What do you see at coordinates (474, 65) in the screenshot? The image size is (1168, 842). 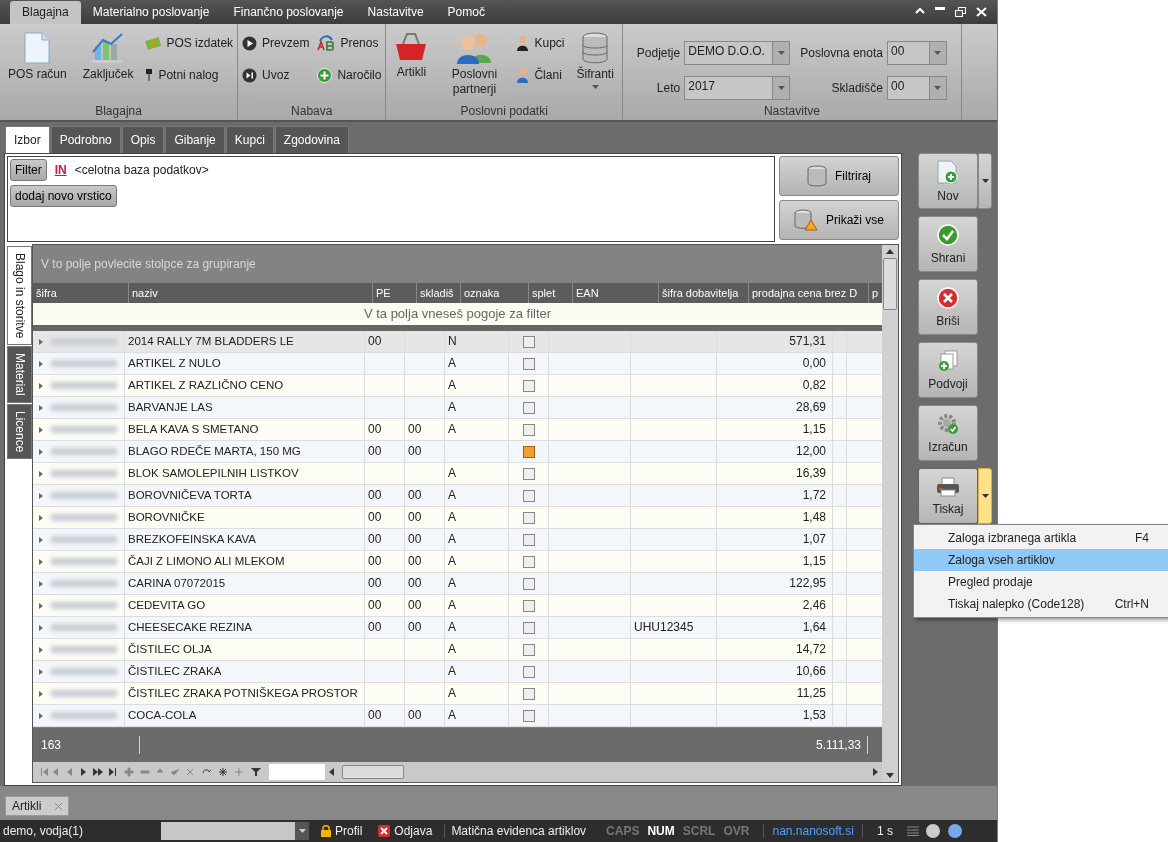 I see `ribbon-button: Poslovni partnerji` at bounding box center [474, 65].